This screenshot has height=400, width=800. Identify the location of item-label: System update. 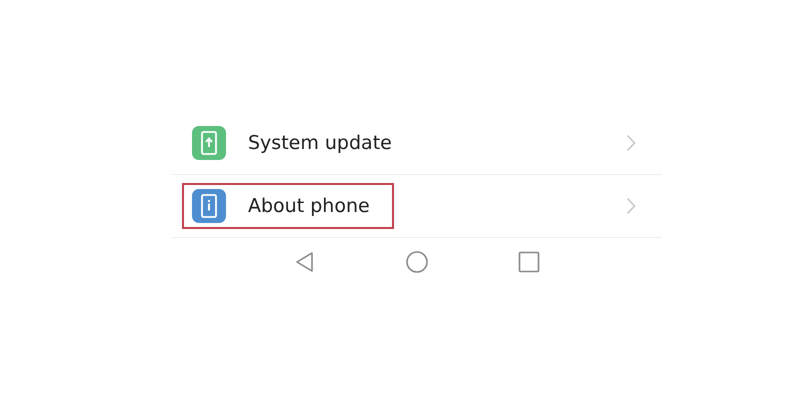
(320, 143).